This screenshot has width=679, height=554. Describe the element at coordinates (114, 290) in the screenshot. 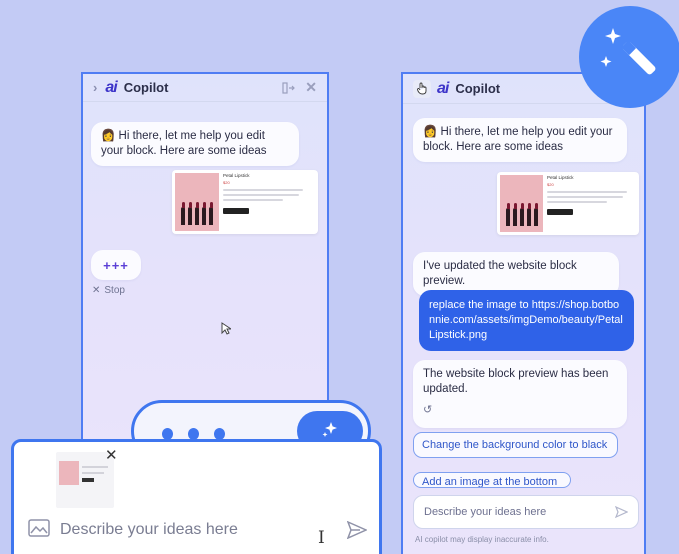

I see `stop-label: Stop` at that location.